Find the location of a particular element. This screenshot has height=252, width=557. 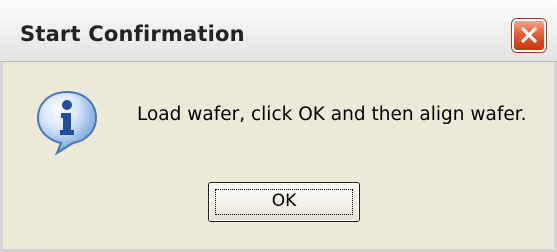

ok-button: OK is located at coordinates (284, 202).